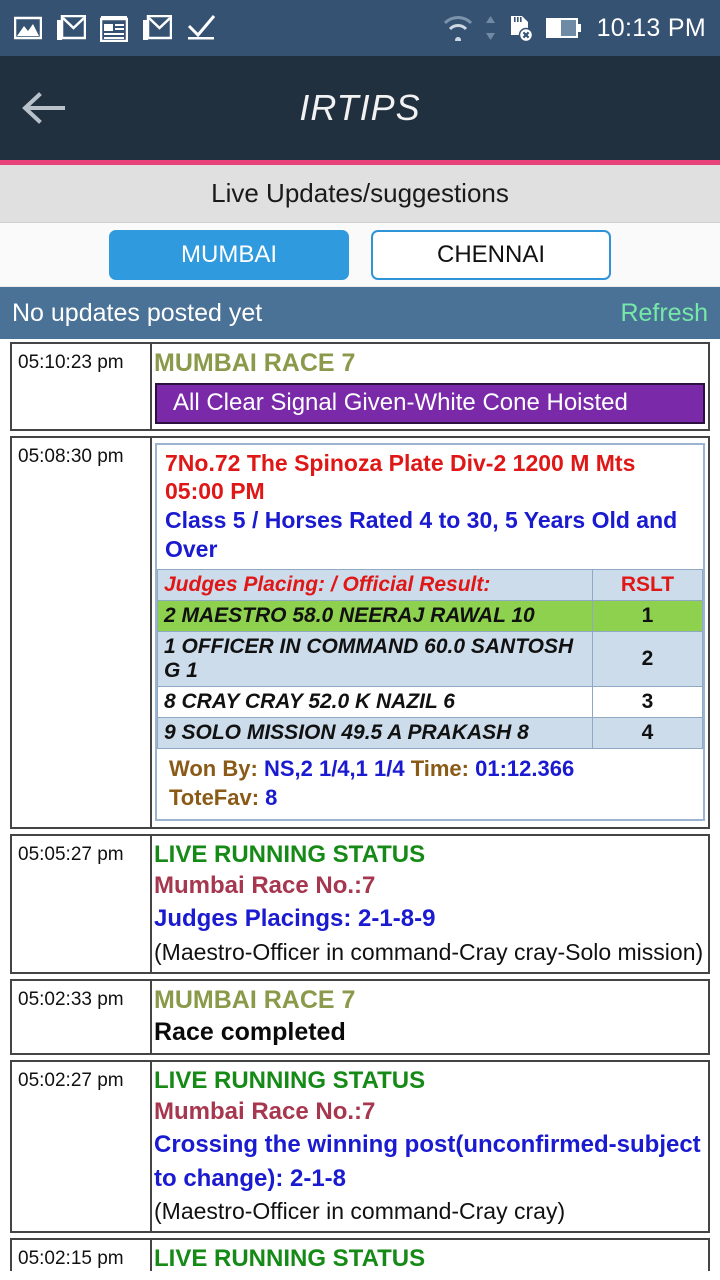 The height and width of the screenshot is (1280, 720). I want to click on wifi-icon, so click(457, 28).